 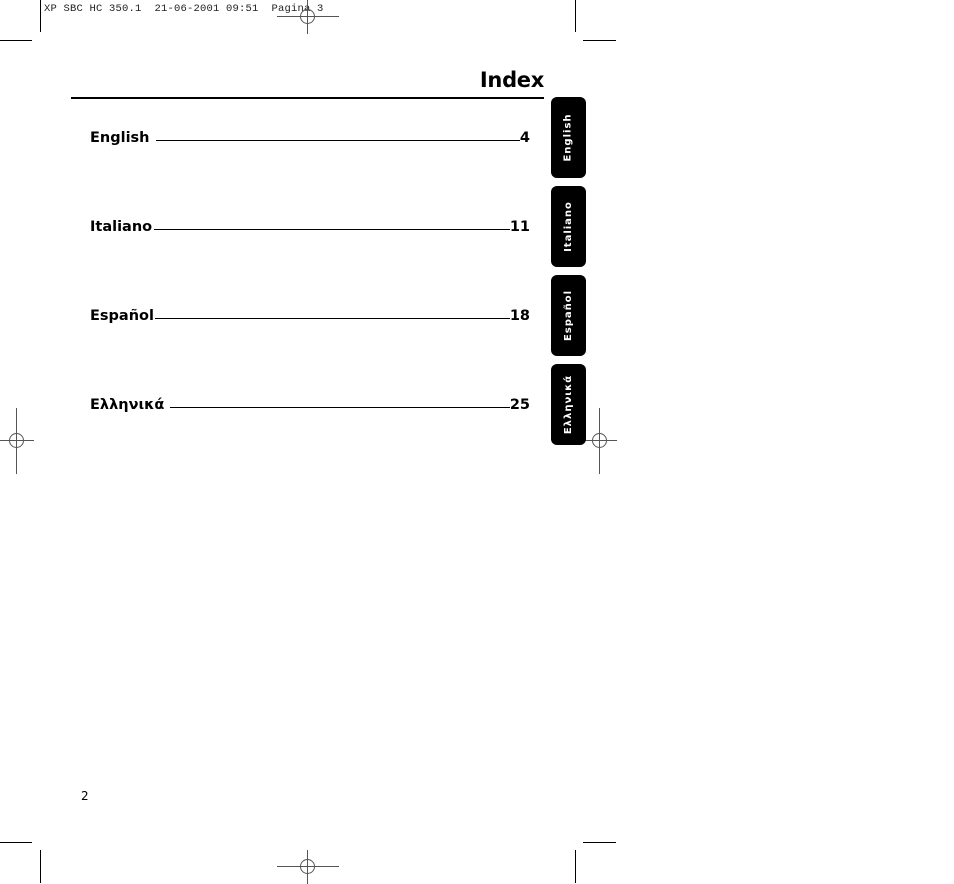 What do you see at coordinates (17, 441) in the screenshot?
I see `registration-mark-left` at bounding box center [17, 441].